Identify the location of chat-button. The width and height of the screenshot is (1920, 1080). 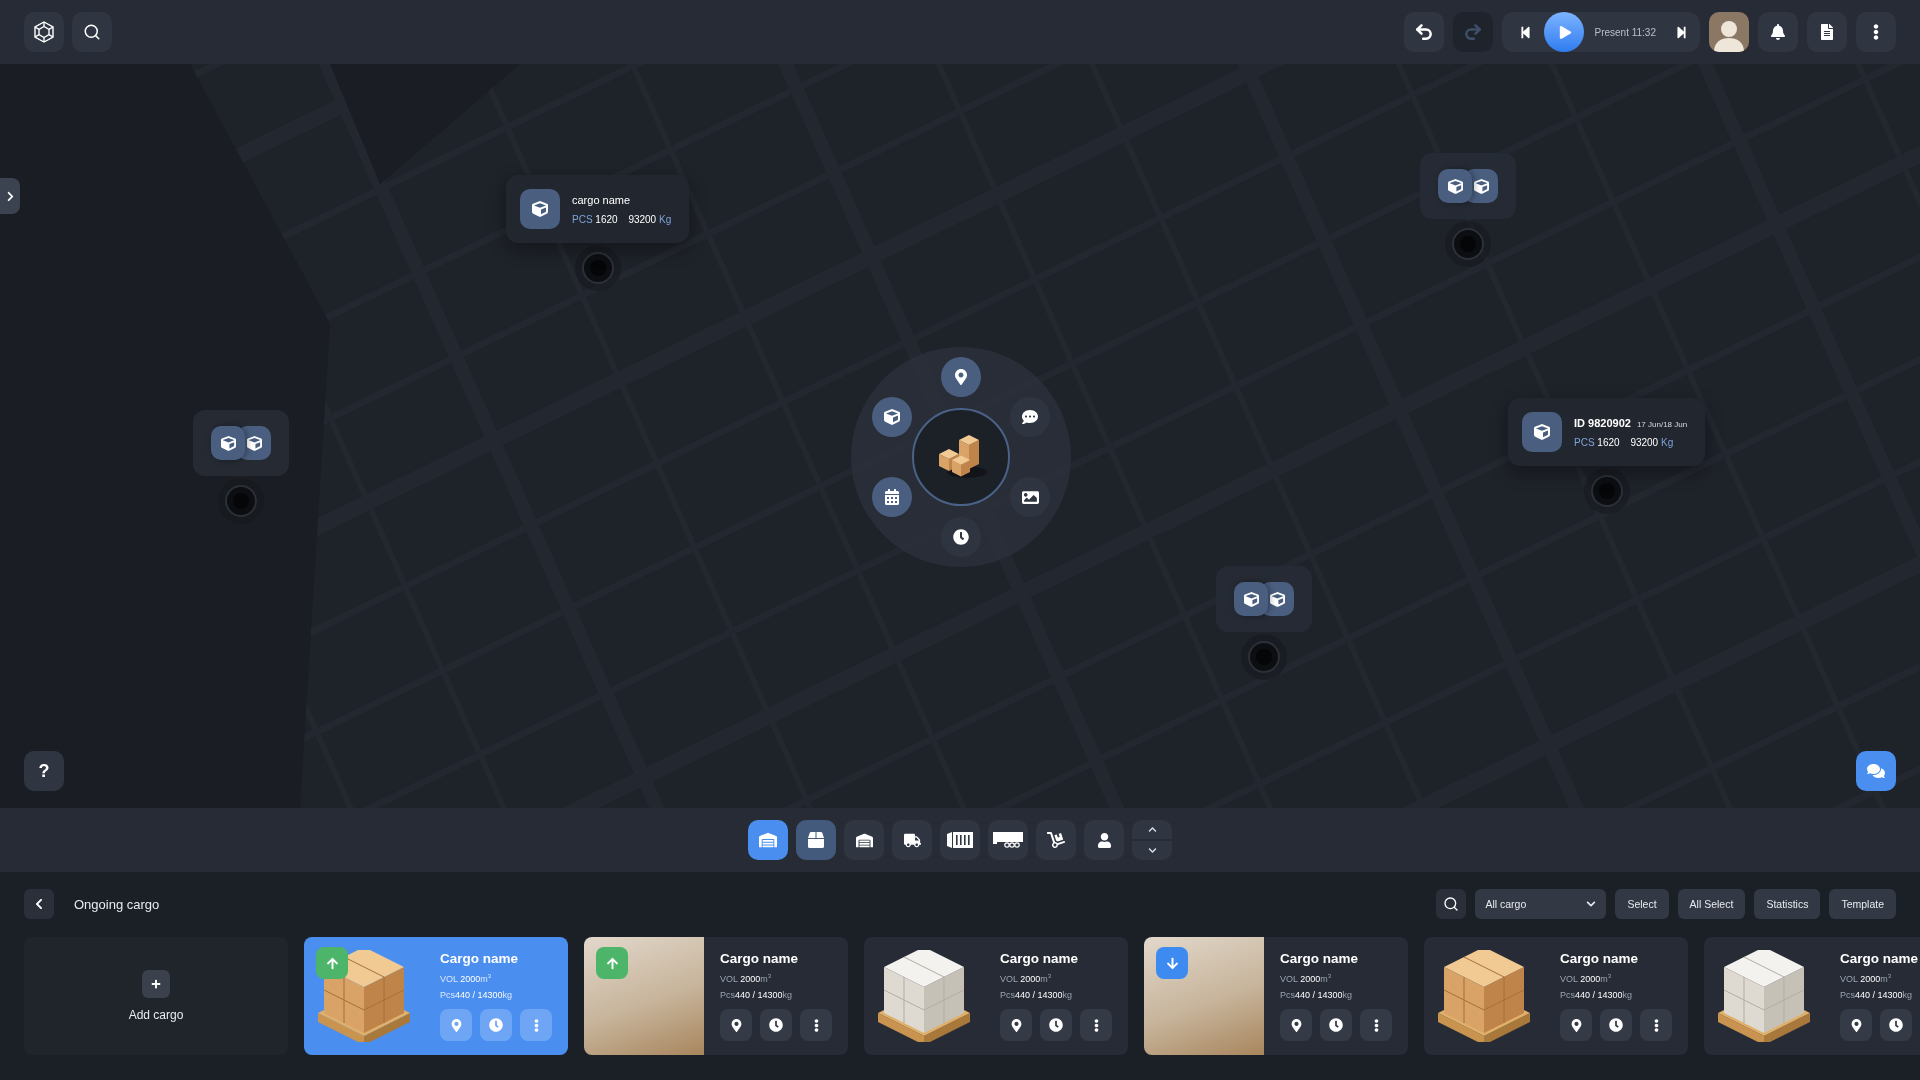
(1876, 771).